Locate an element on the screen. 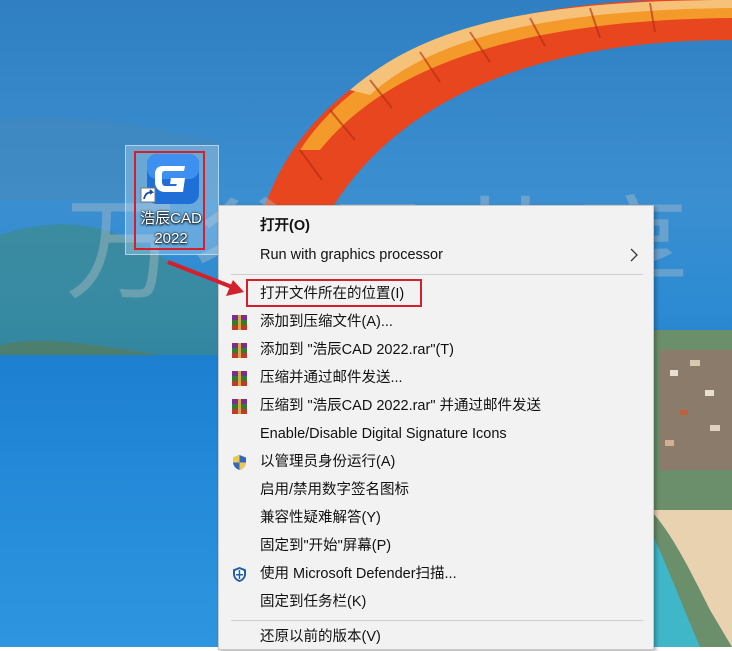 The width and height of the screenshot is (732, 651). menu-item-pin-to-start: 固定到"开始"屏幕(P) is located at coordinates (436, 546).